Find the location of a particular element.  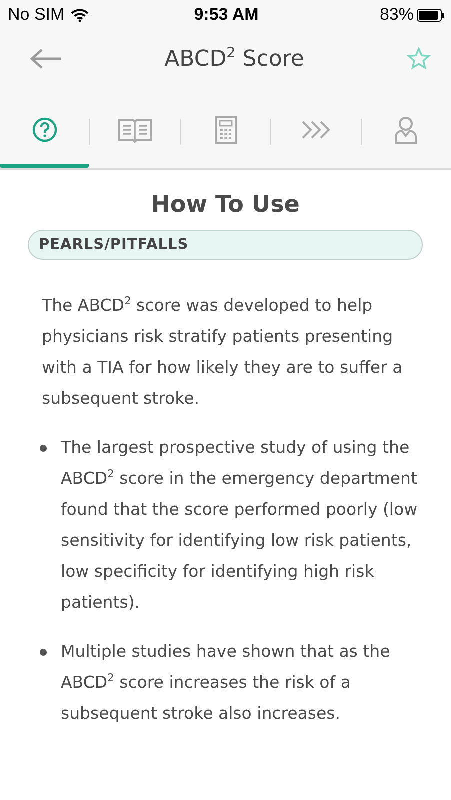

intro-paragraph: The ABCD$^{2}$ score was developed to help physicians risk stratify patients presenting with a TIA for how likely they are to suffer a subsequent stroke. is located at coordinates (223, 352).